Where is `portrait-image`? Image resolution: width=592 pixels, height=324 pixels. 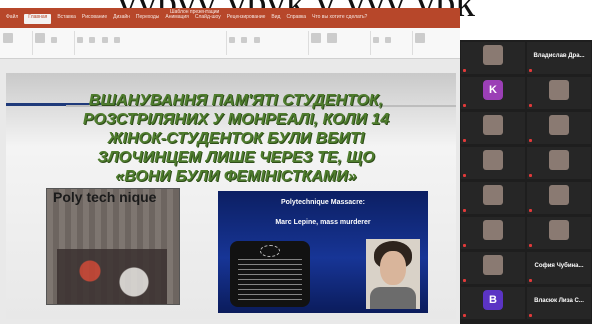
portrait-image is located at coordinates (393, 274).